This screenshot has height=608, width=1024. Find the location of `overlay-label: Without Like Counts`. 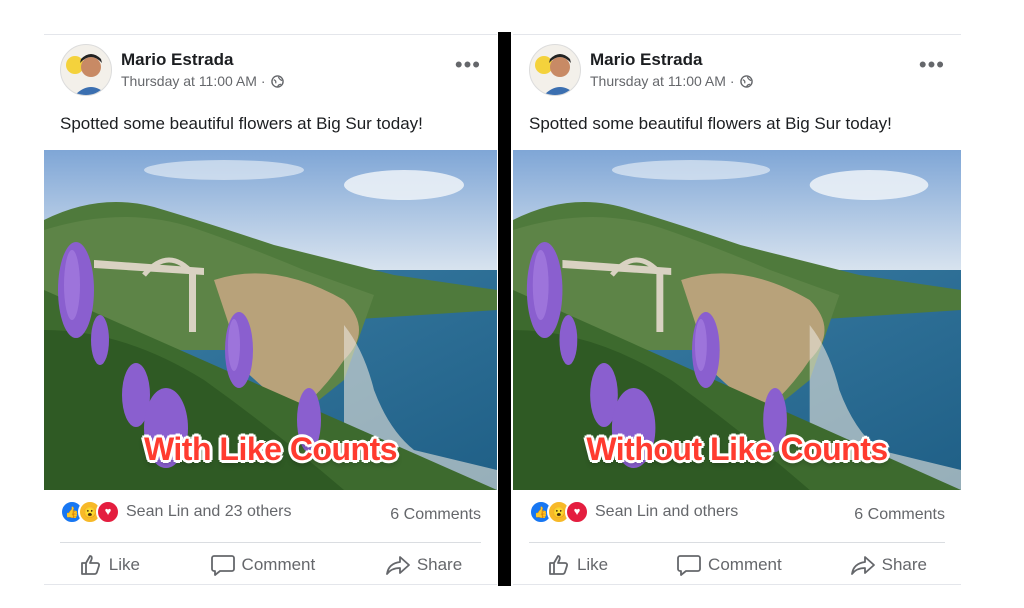

overlay-label: Without Like Counts is located at coordinates (737, 449).